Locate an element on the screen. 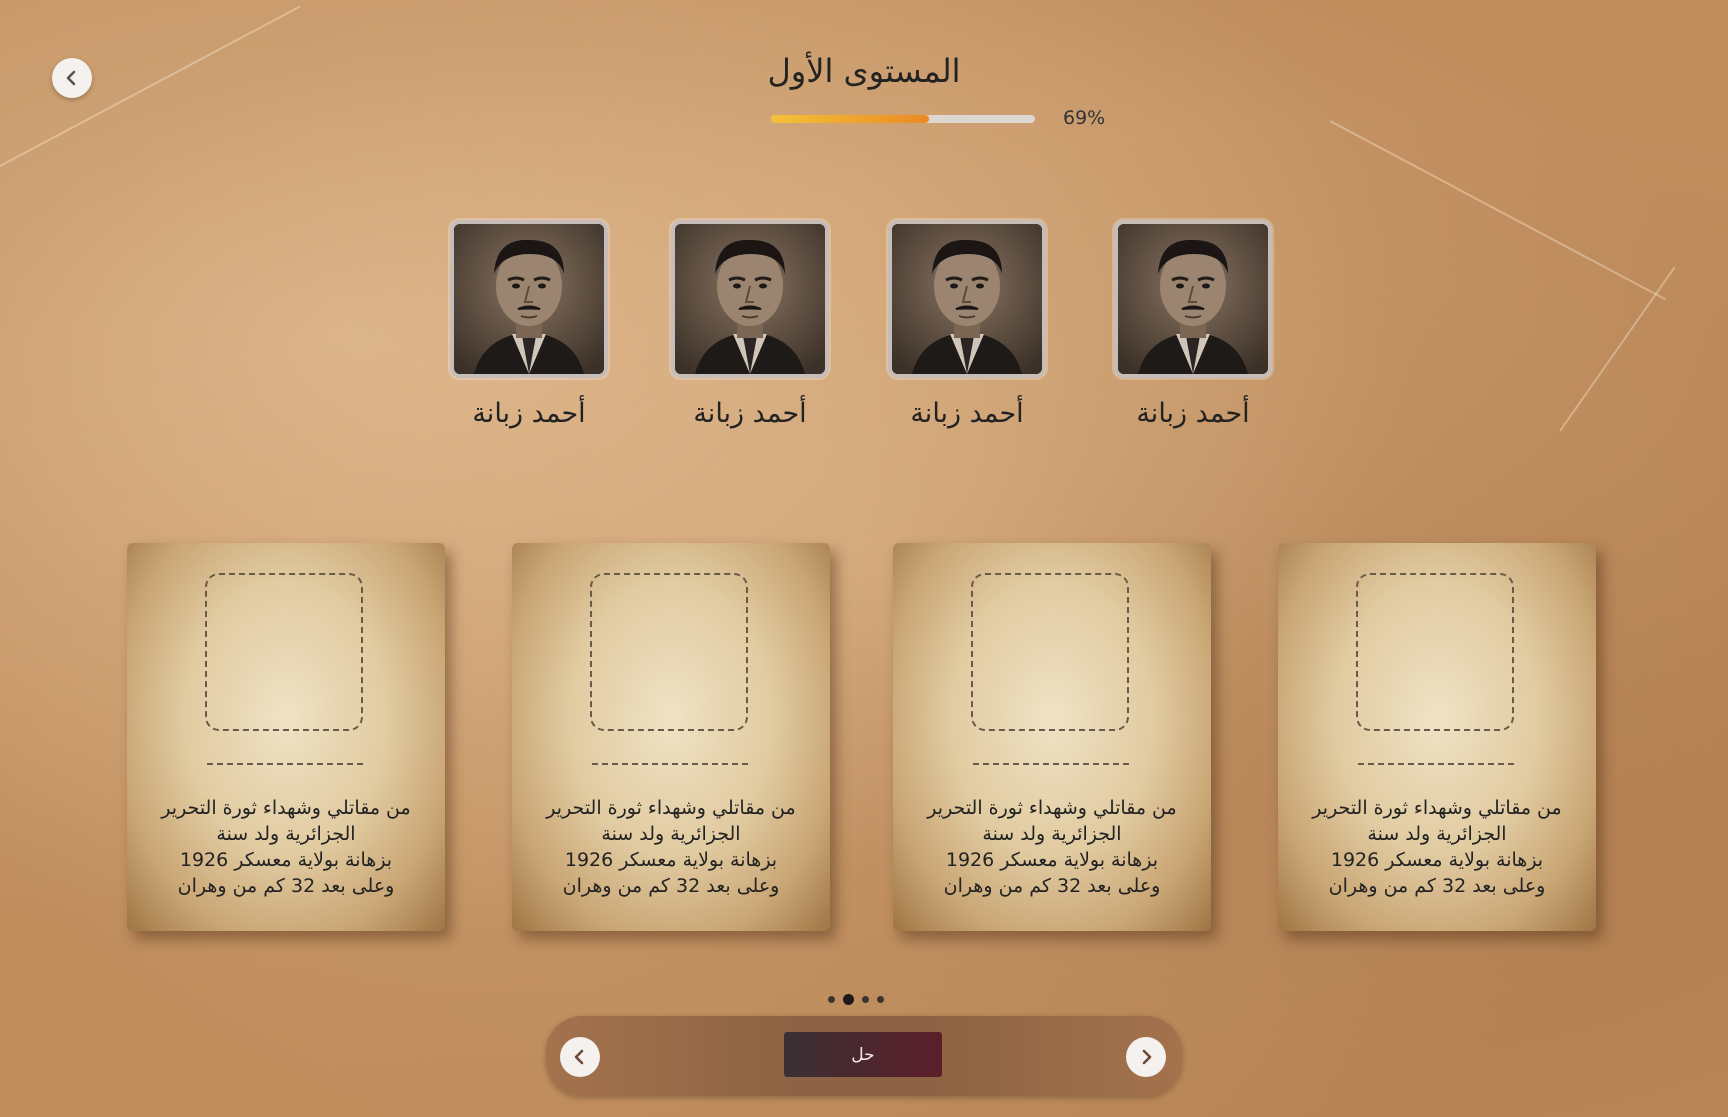  prev-button is located at coordinates (580, 1057).